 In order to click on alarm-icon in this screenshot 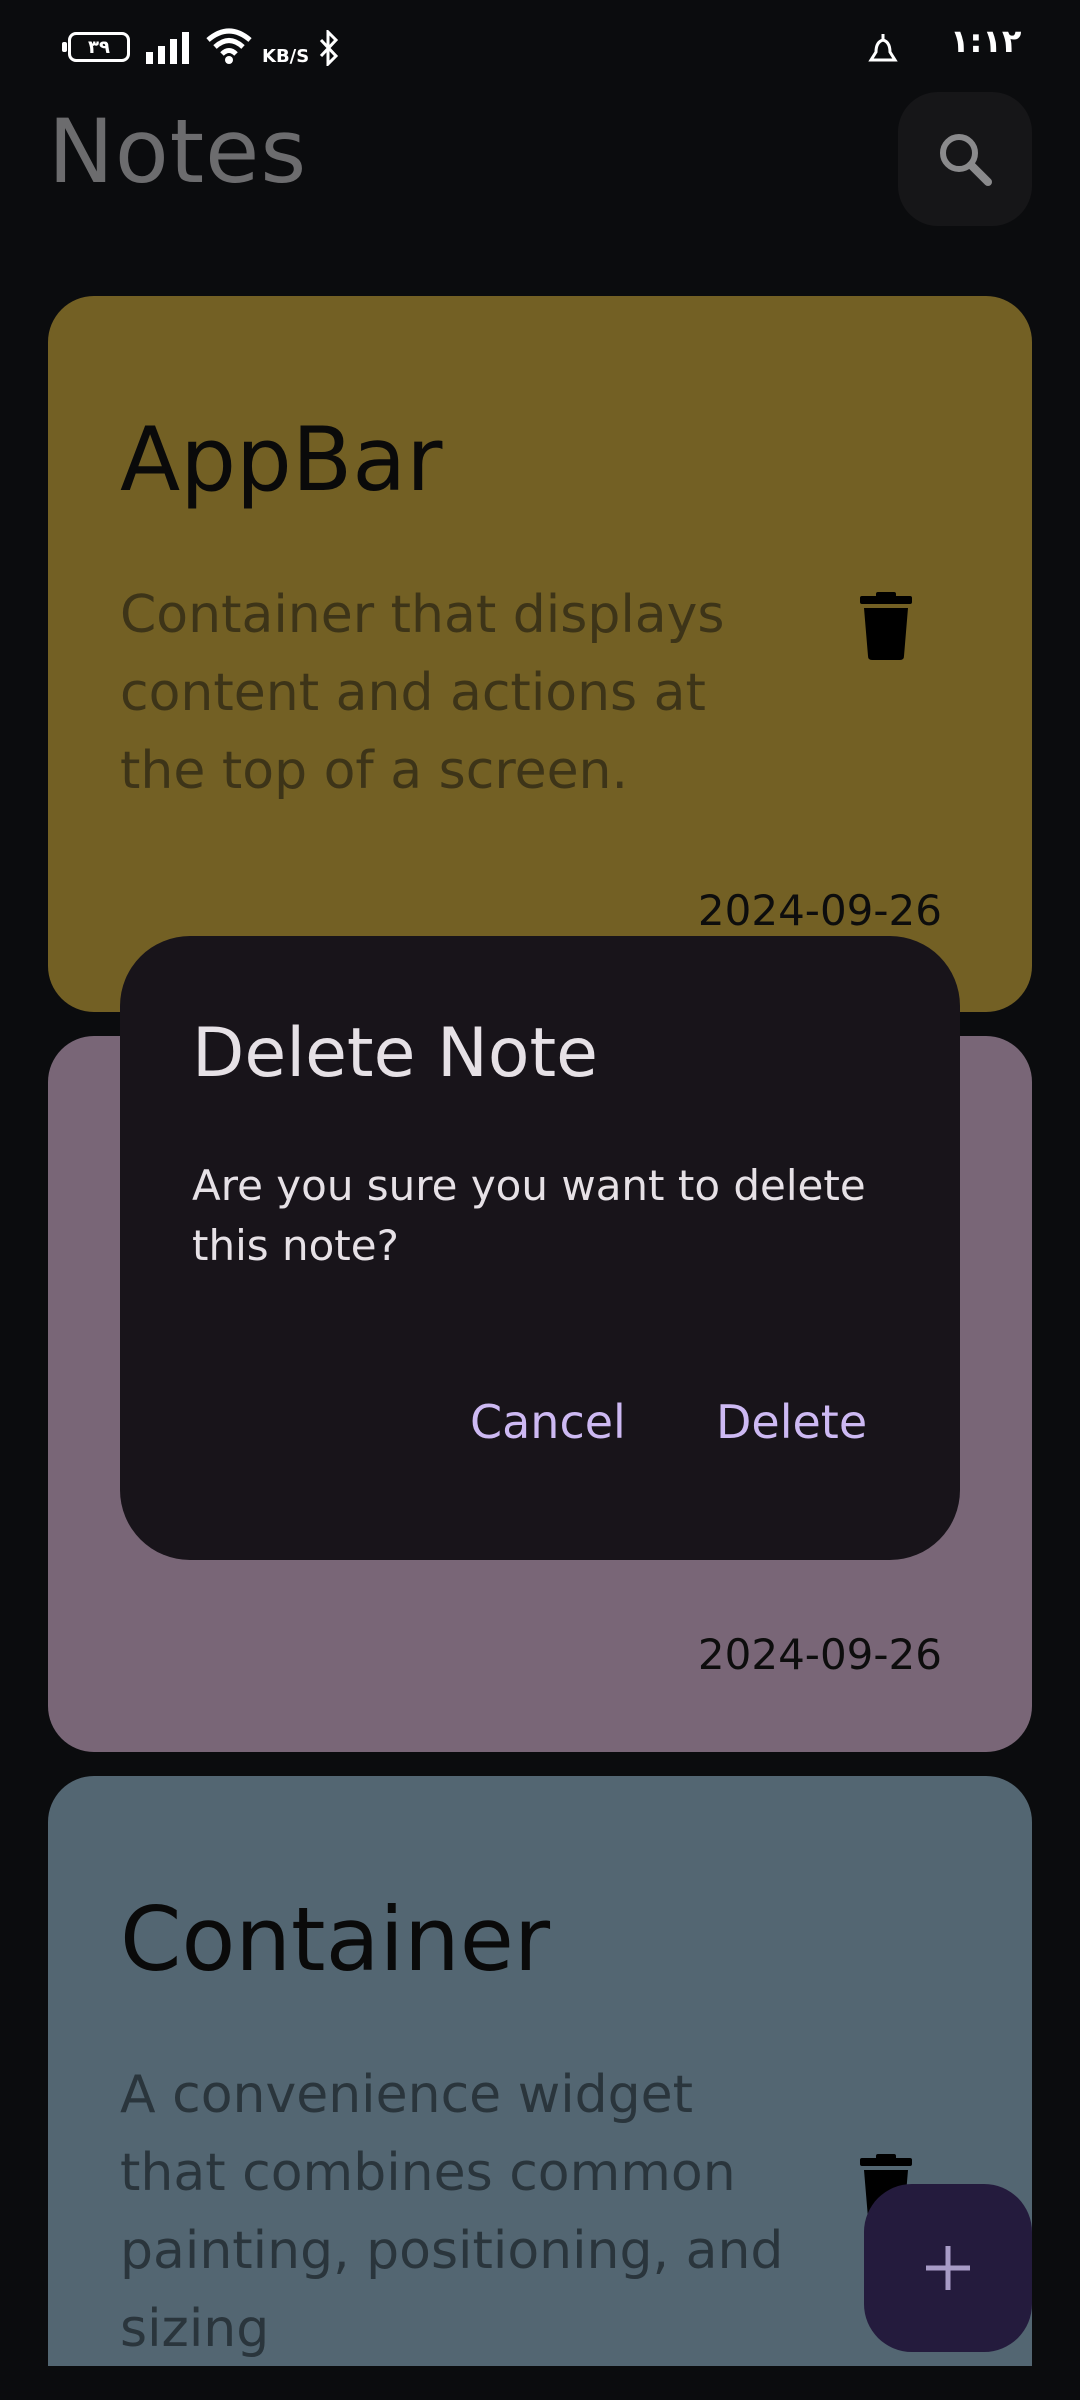, I will do `click(883, 48)`.